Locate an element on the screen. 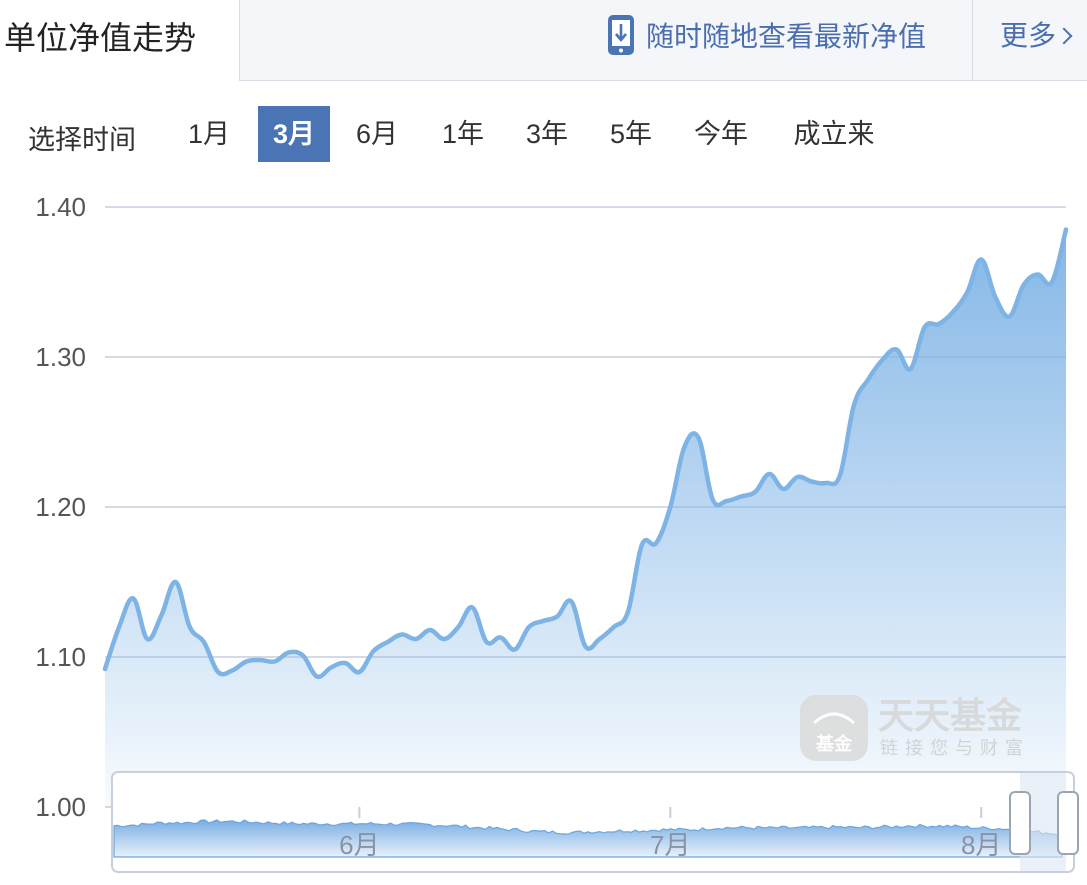 The height and width of the screenshot is (885, 1087). mobile-app-link: 随时随地查看最新净值 is located at coordinates (766, 35).